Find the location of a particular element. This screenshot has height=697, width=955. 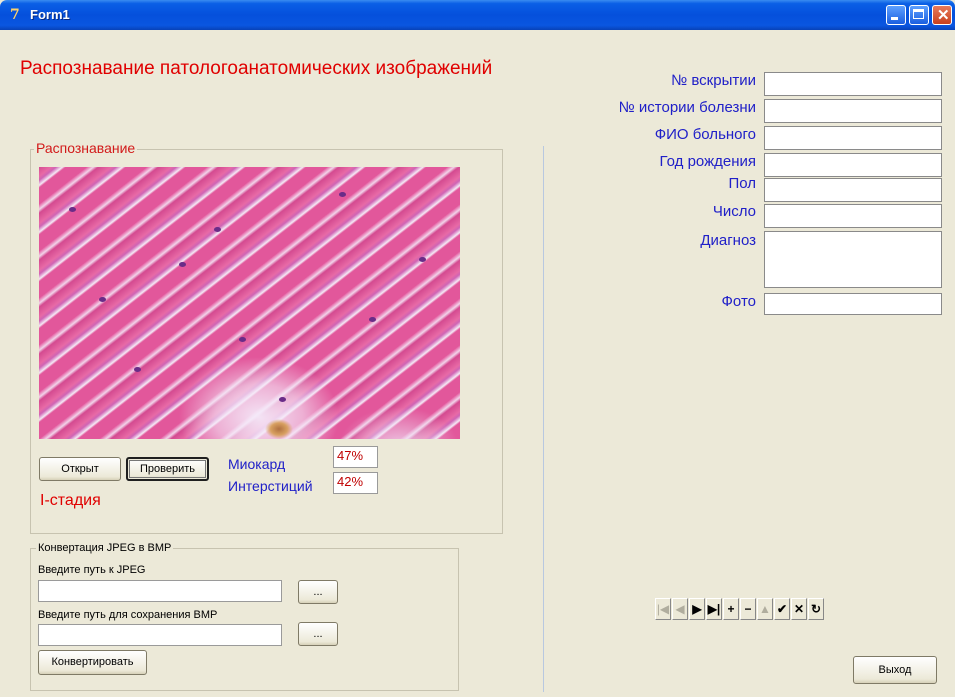

post-record-button: ✔ is located at coordinates (782, 609).